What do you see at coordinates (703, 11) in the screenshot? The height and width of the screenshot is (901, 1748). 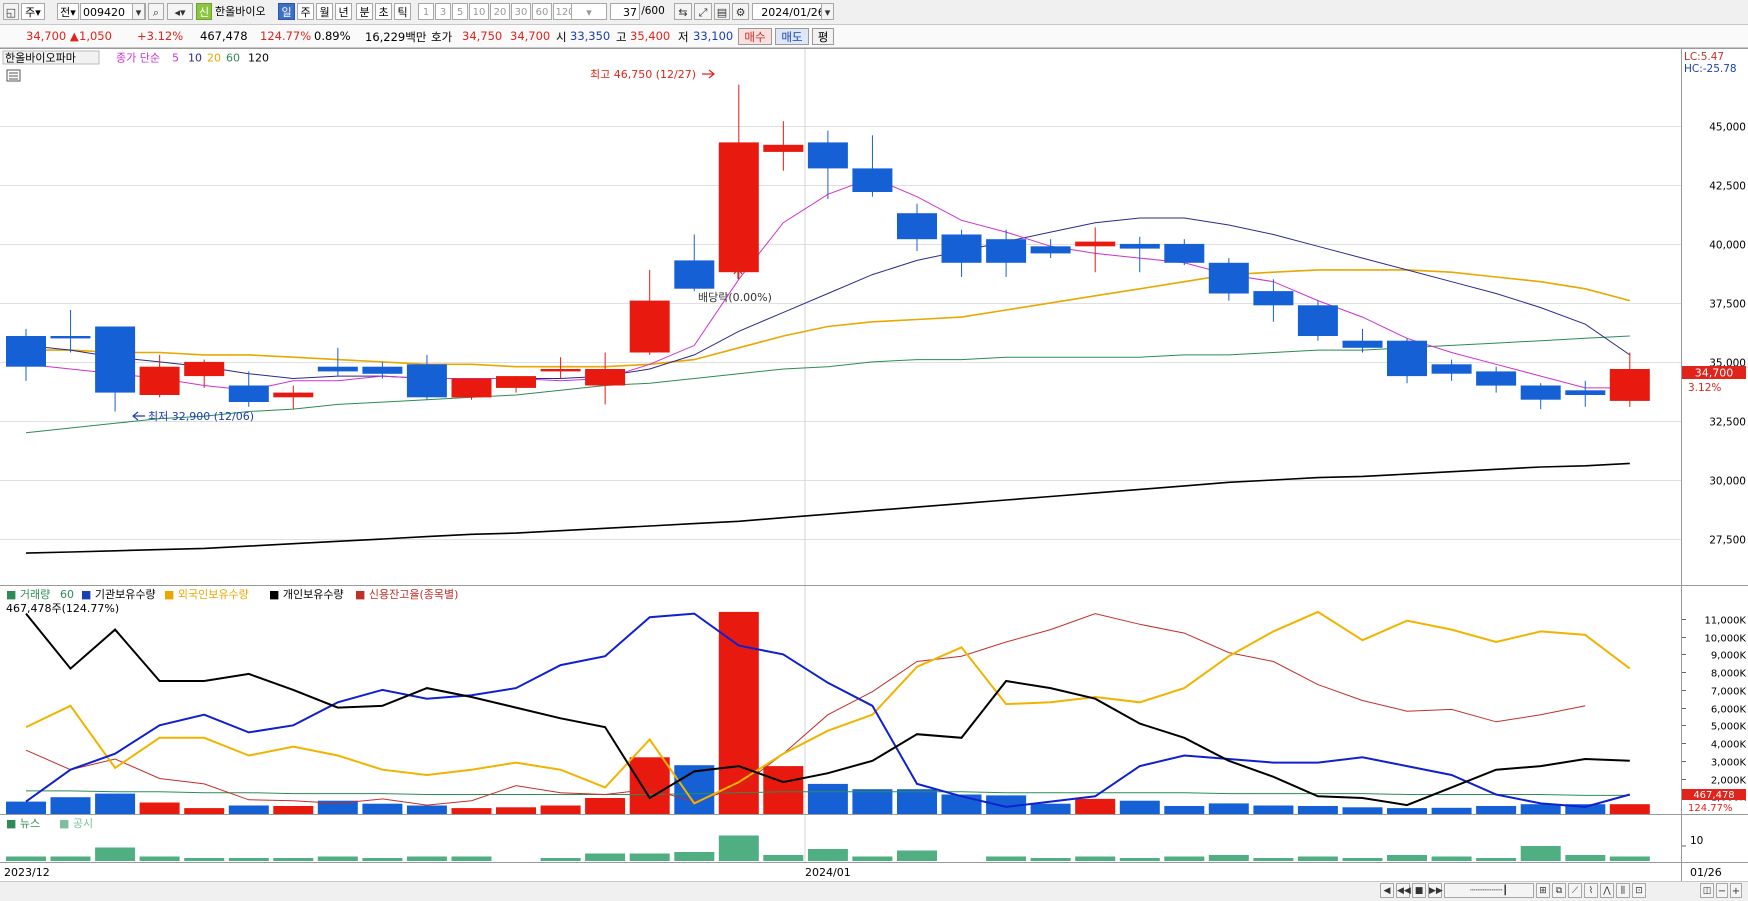 I see `fullscreen-icon: ⤢` at bounding box center [703, 11].